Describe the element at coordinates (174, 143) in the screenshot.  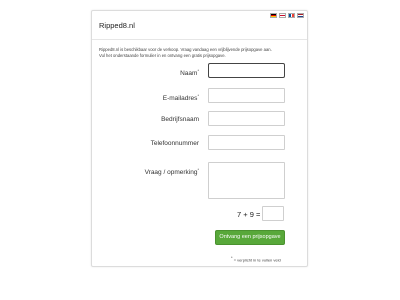
I see `phone-label: Telefoonnummer` at that location.